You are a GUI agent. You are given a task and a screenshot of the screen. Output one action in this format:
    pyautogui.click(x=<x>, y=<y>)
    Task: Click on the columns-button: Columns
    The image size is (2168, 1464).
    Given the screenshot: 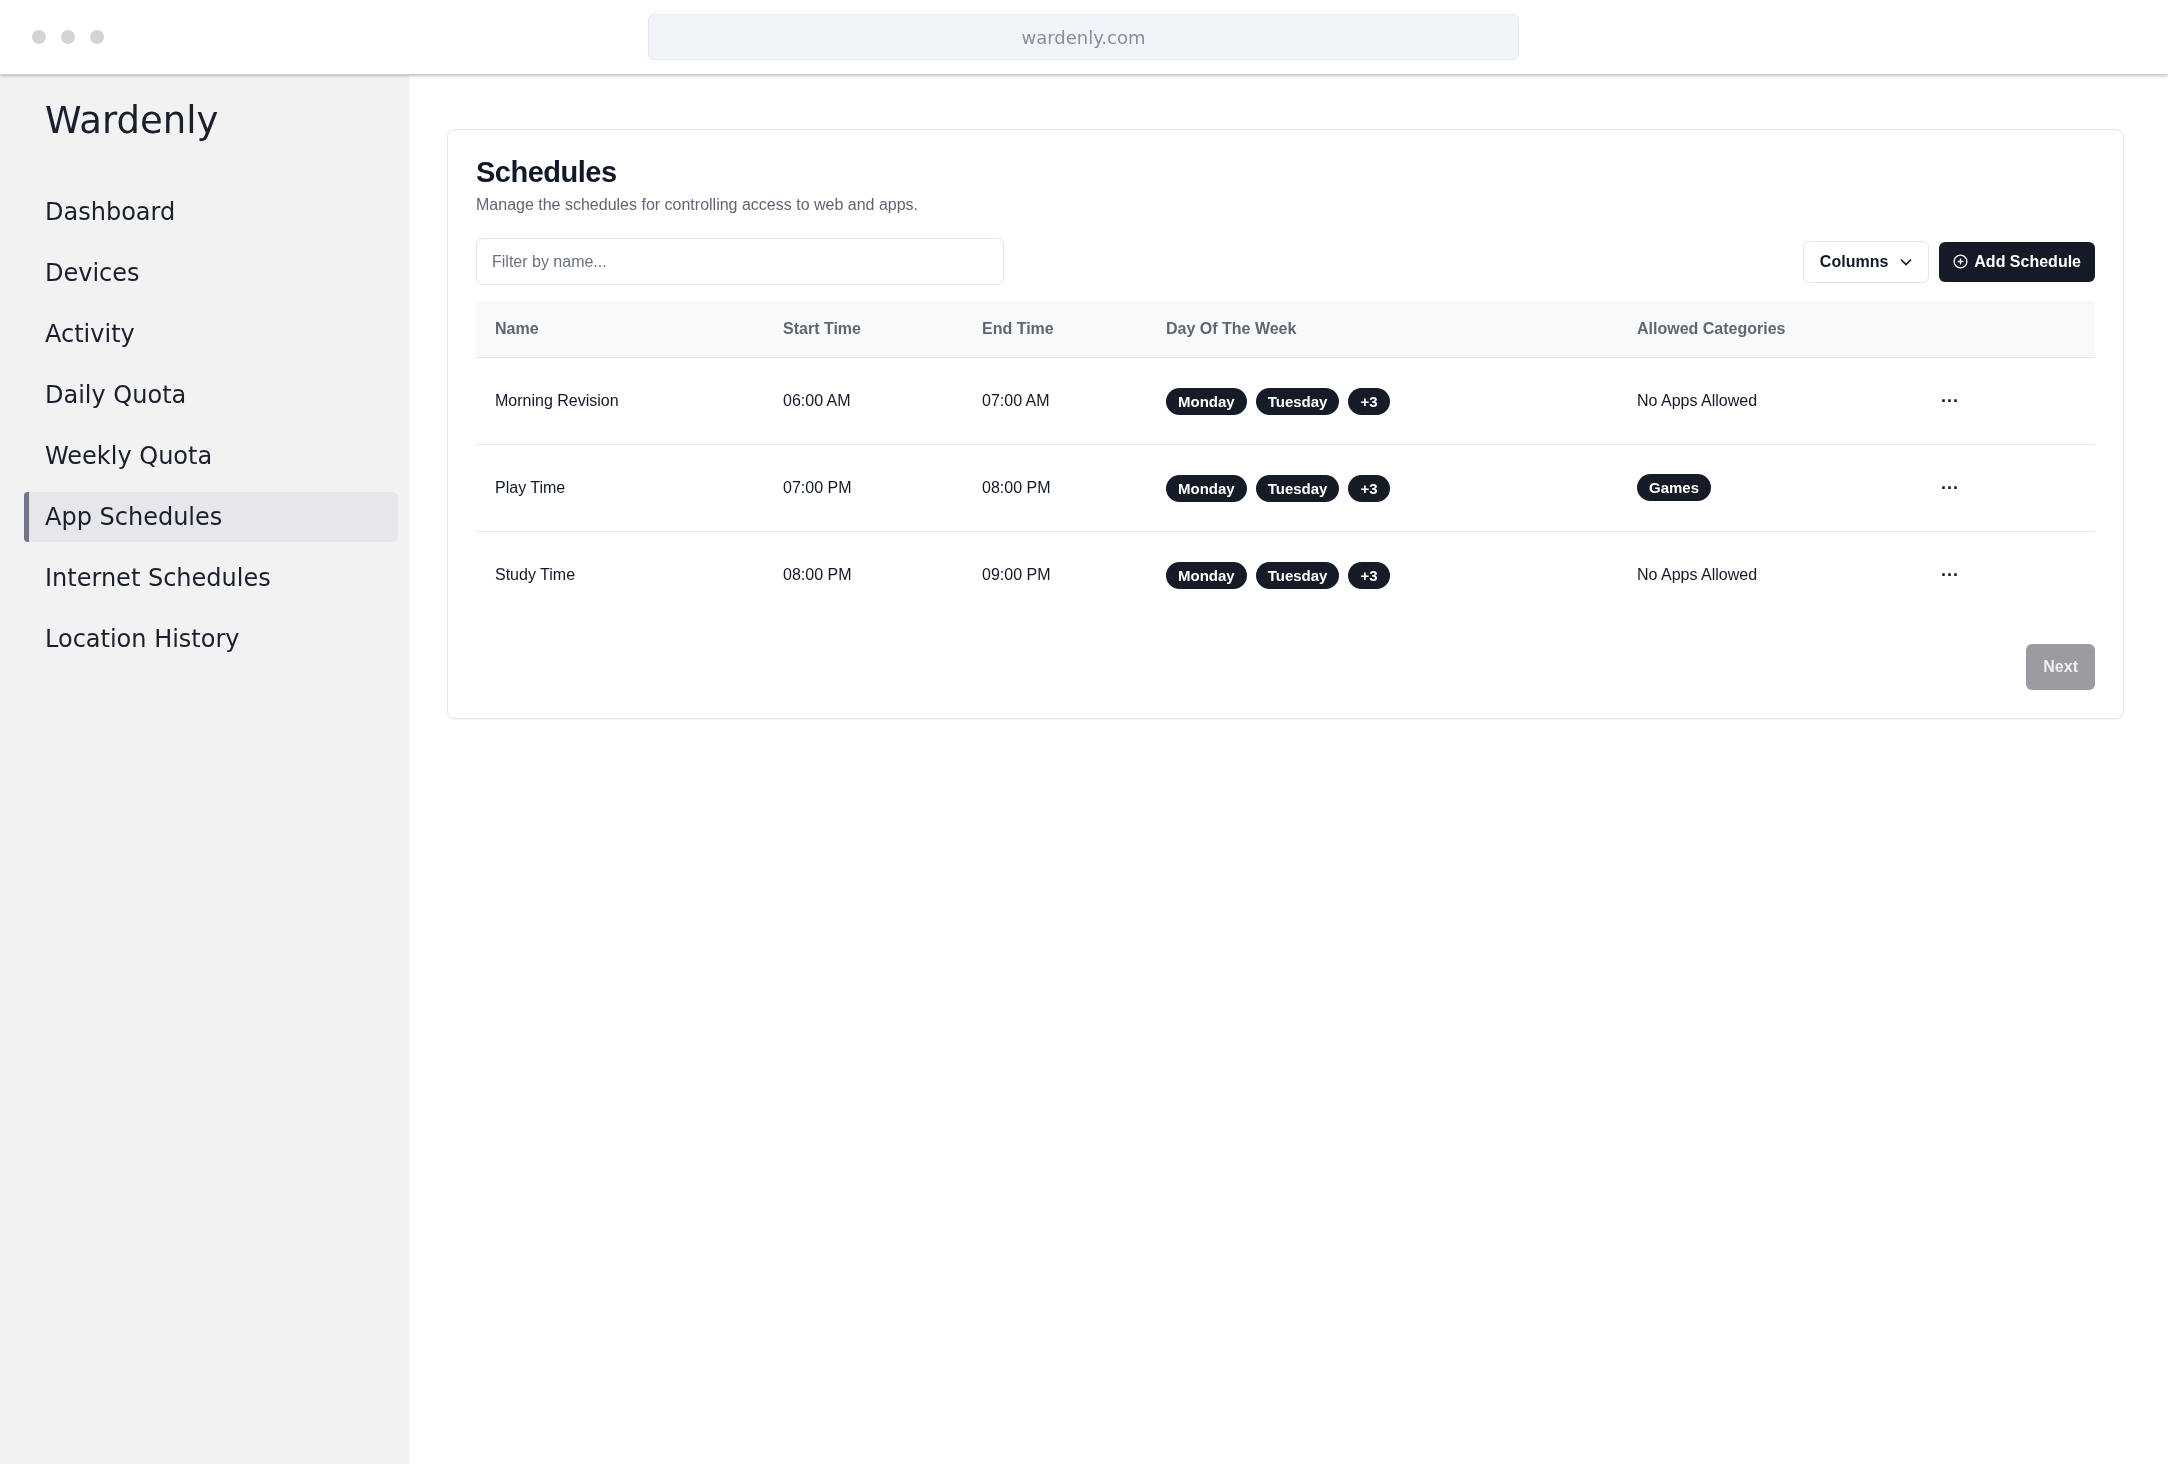 What is the action you would take?
    pyautogui.click(x=1866, y=261)
    